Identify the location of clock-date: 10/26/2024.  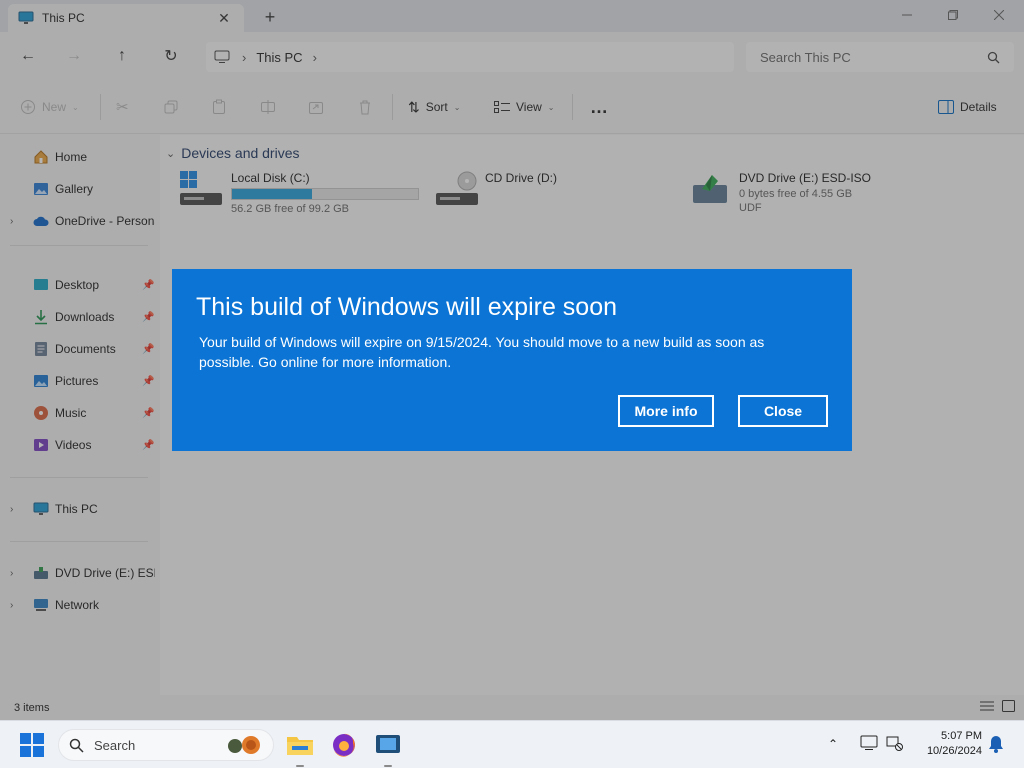
(954, 751).